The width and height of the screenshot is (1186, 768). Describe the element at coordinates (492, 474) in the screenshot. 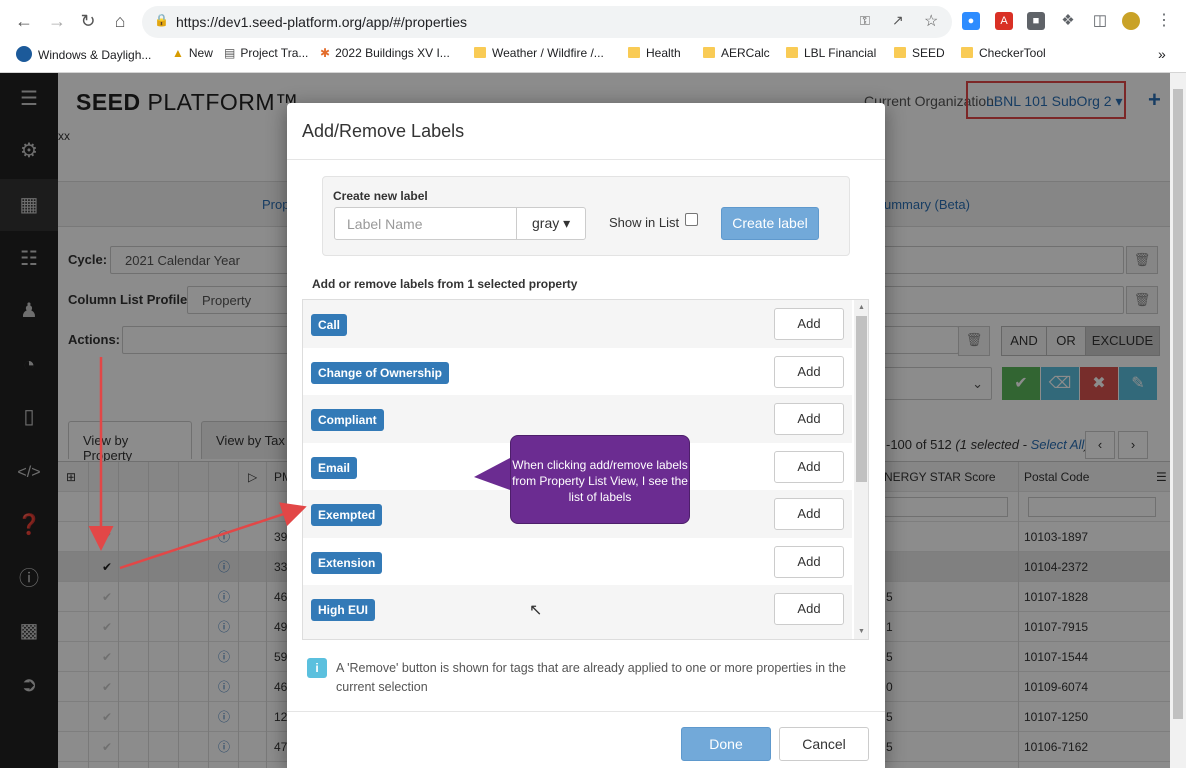

I see `callout-tail` at that location.